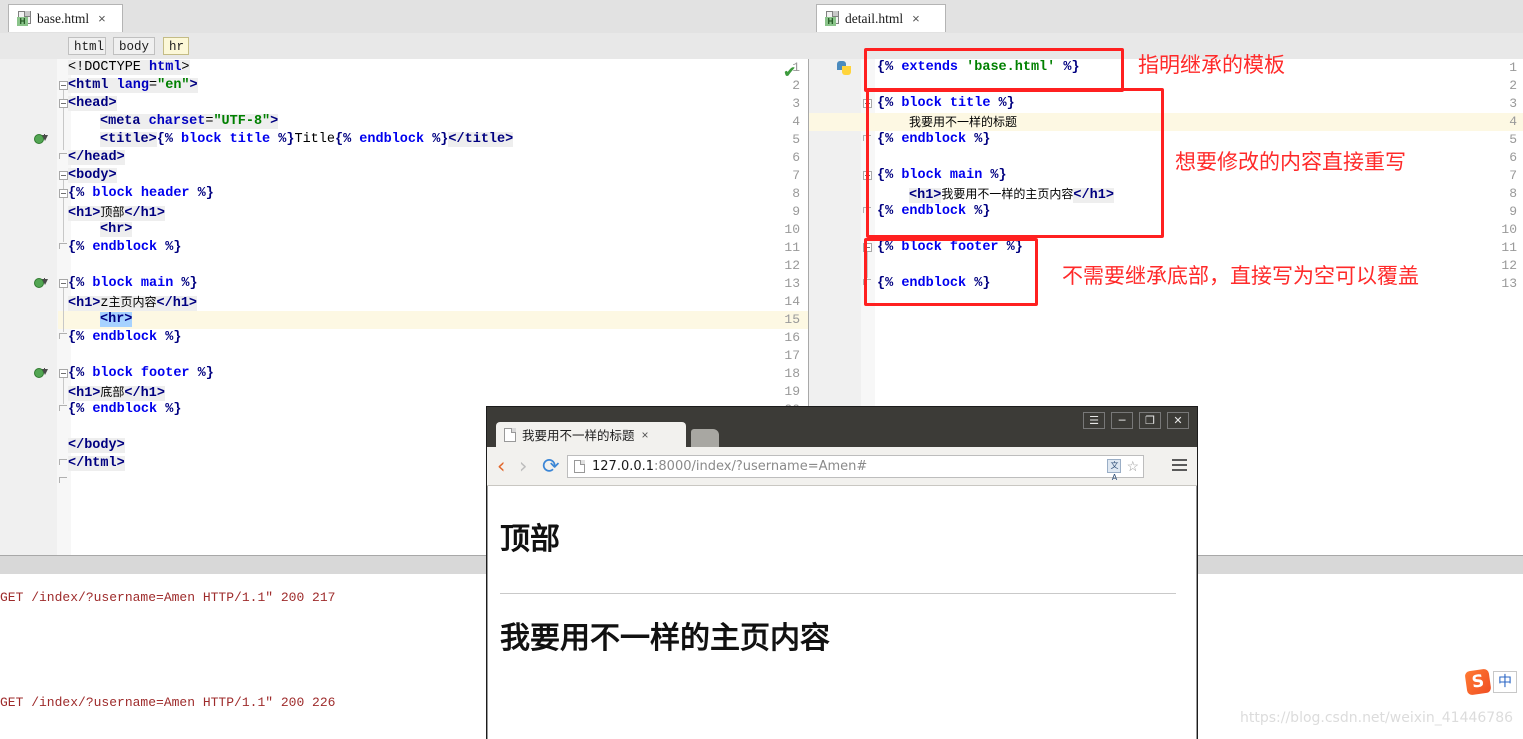 The height and width of the screenshot is (739, 1523). What do you see at coordinates (176, 46) in the screenshot?
I see `breadcrumb-hr: hr` at bounding box center [176, 46].